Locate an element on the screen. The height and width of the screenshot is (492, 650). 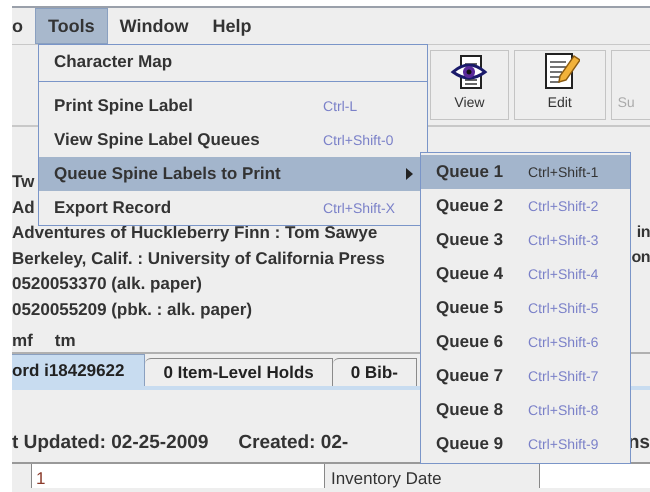
menu-item: Queue 6 Ctrl+Shift-6 is located at coordinates (525, 342).